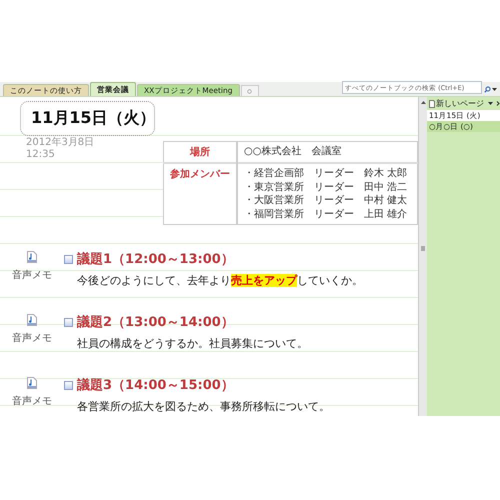  I want to click on table-cell-line: ・福岡営業所 リーダー 上田 雄介, so click(326, 214).